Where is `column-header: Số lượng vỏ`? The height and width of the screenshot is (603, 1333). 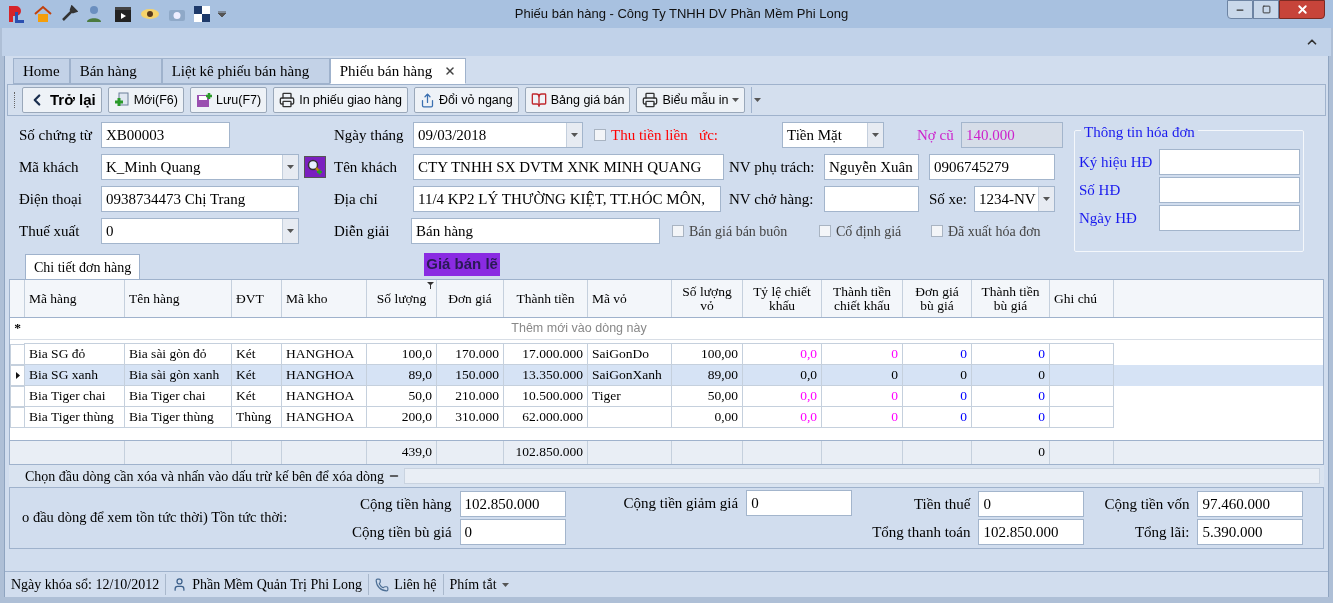 column-header: Số lượng vỏ is located at coordinates (707, 298).